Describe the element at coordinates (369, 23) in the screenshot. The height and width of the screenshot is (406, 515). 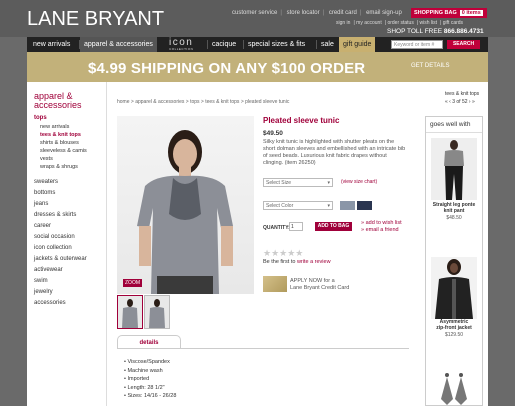
I see `link-my-account: my account` at that location.